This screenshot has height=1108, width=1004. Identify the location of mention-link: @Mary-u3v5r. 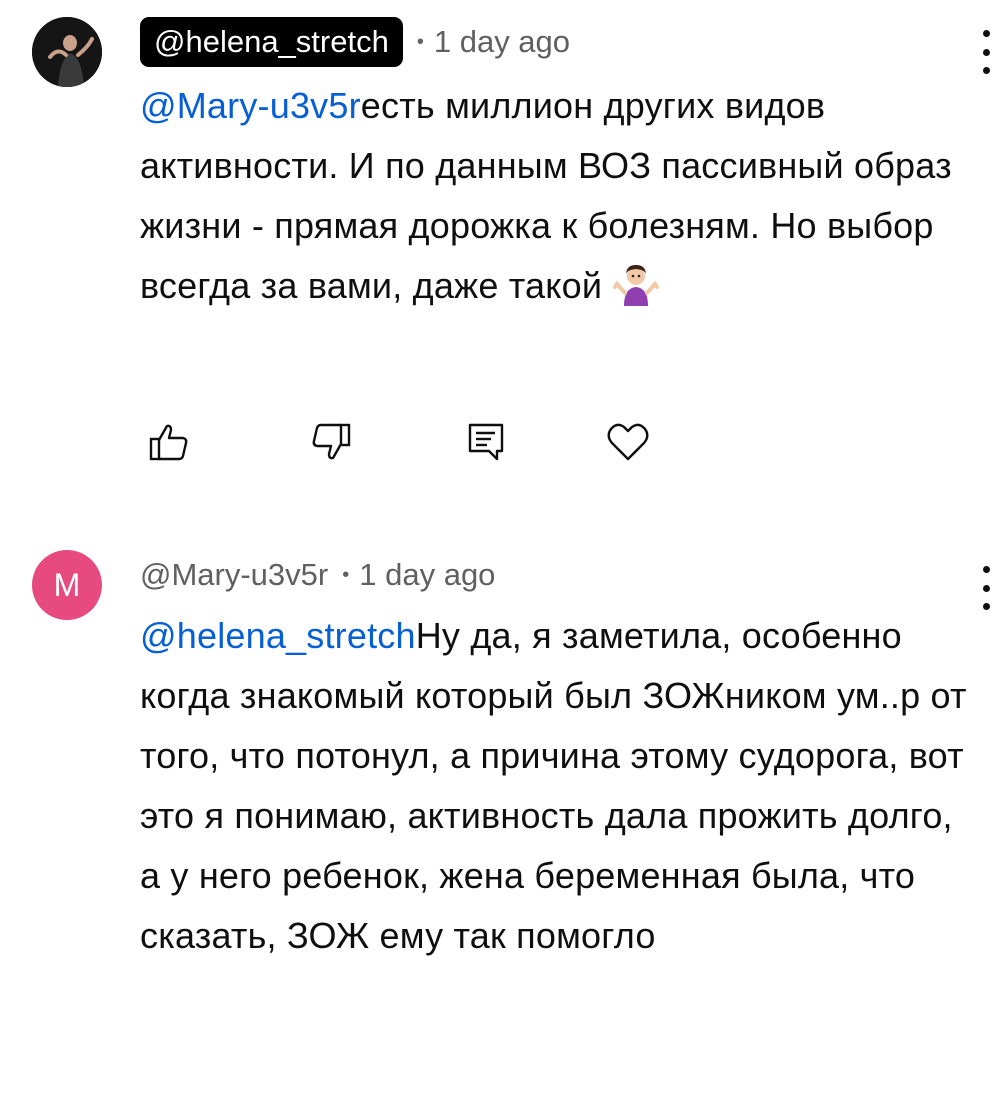
(250, 105).